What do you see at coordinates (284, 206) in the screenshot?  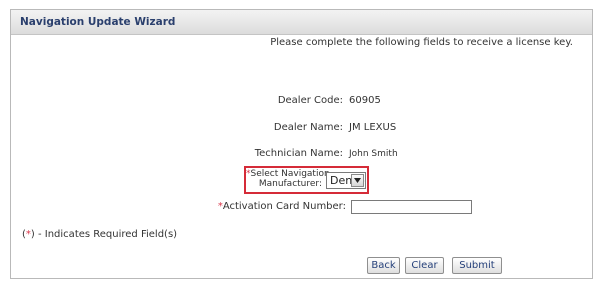 I see `activation-card-label-text: Activation Card Number:` at bounding box center [284, 206].